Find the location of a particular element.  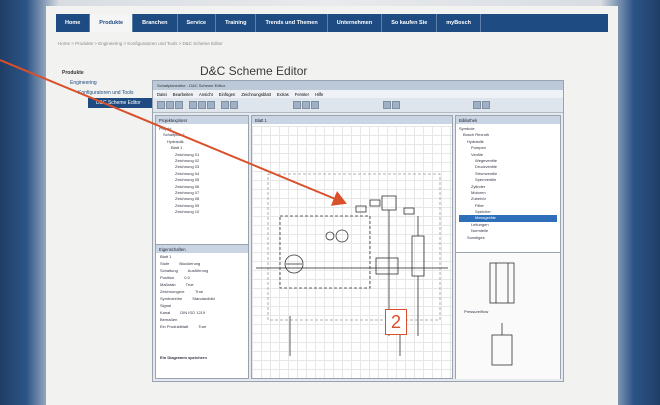

page-title: D&C Scheme Editor is located at coordinates (254, 71).